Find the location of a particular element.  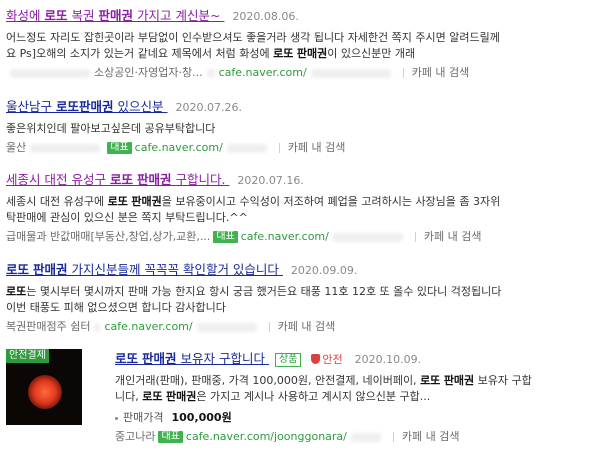

cafe-name: 복권판매점주 쉼터 is located at coordinates (48, 326).